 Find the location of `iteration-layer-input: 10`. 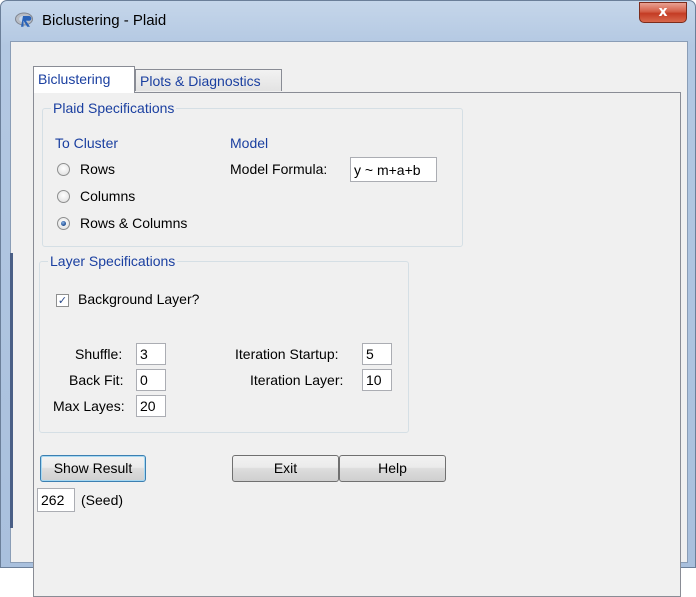

iteration-layer-input: 10 is located at coordinates (377, 380).